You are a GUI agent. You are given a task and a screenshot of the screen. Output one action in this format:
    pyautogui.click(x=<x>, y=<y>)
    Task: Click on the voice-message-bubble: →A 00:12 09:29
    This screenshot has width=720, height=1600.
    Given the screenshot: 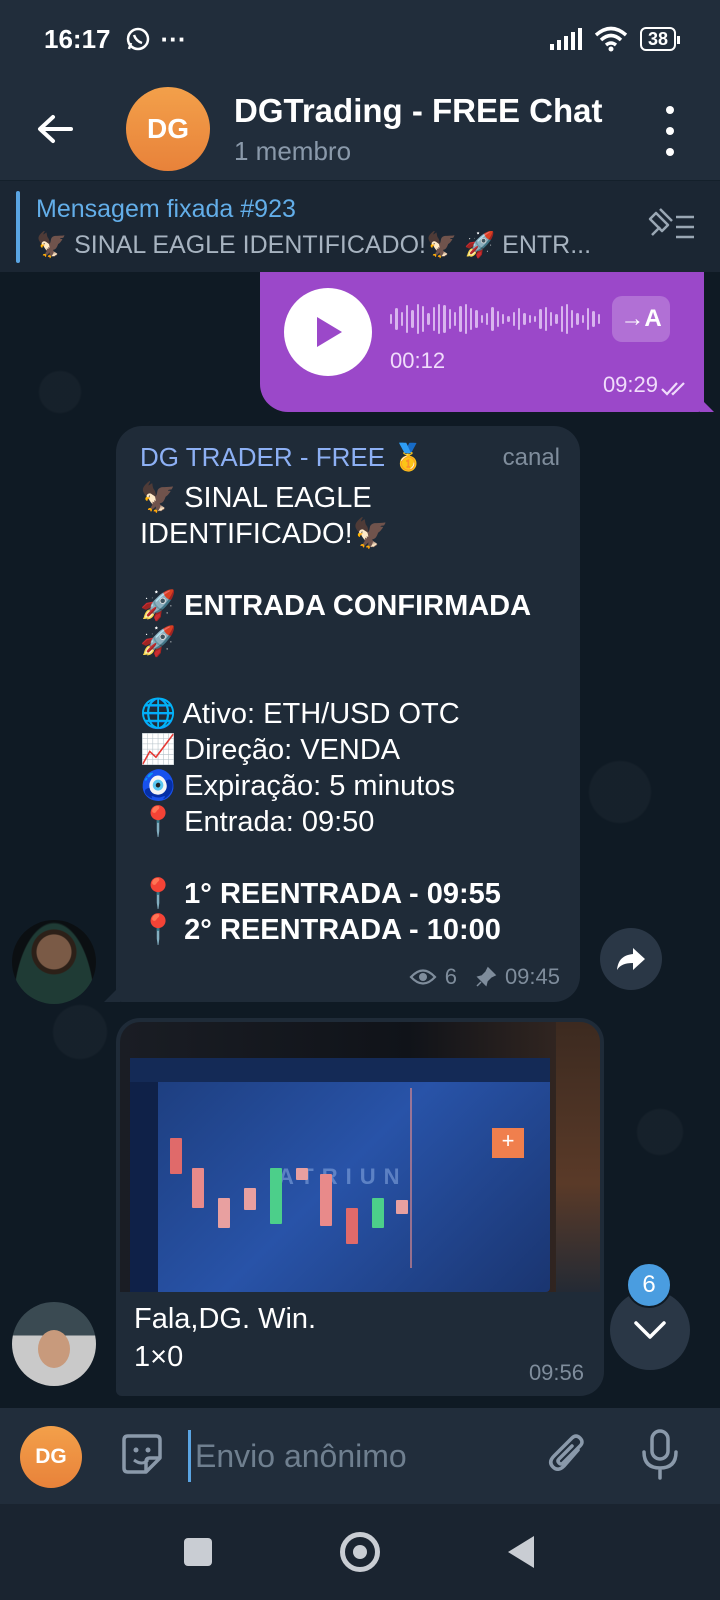 What is the action you would take?
    pyautogui.click(x=487, y=342)
    